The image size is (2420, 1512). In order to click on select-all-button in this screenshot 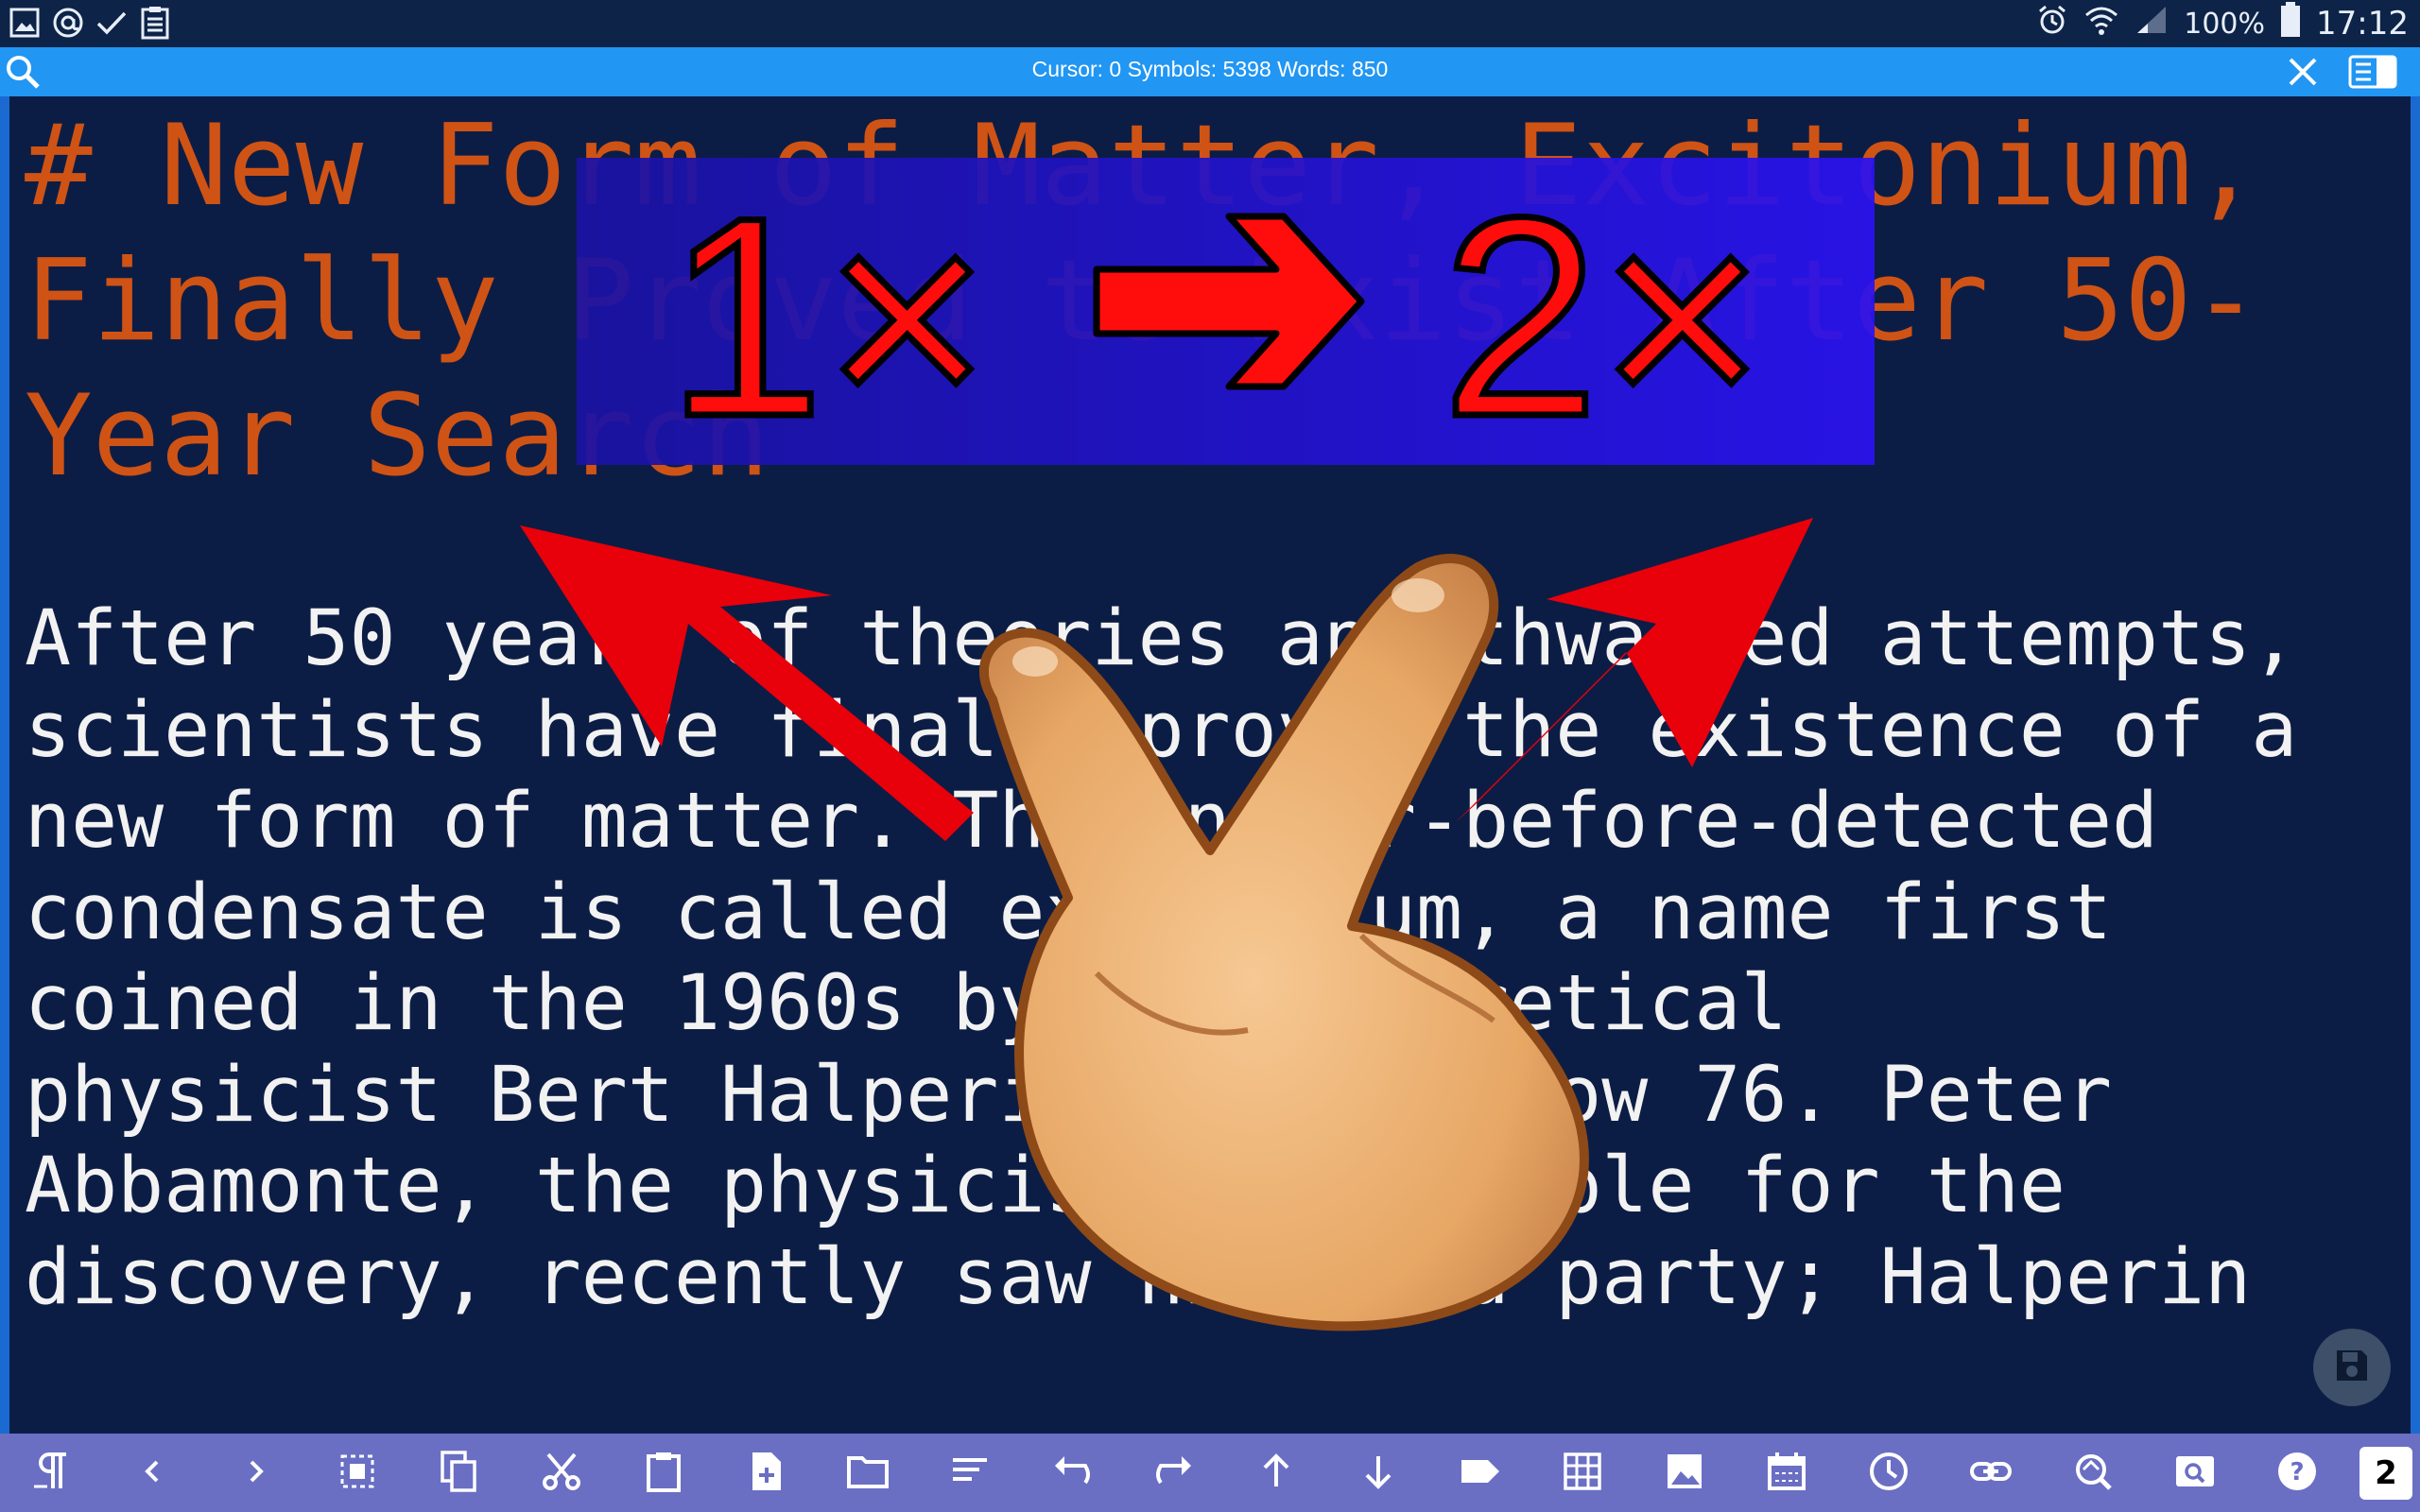, I will do `click(357, 1473)`.